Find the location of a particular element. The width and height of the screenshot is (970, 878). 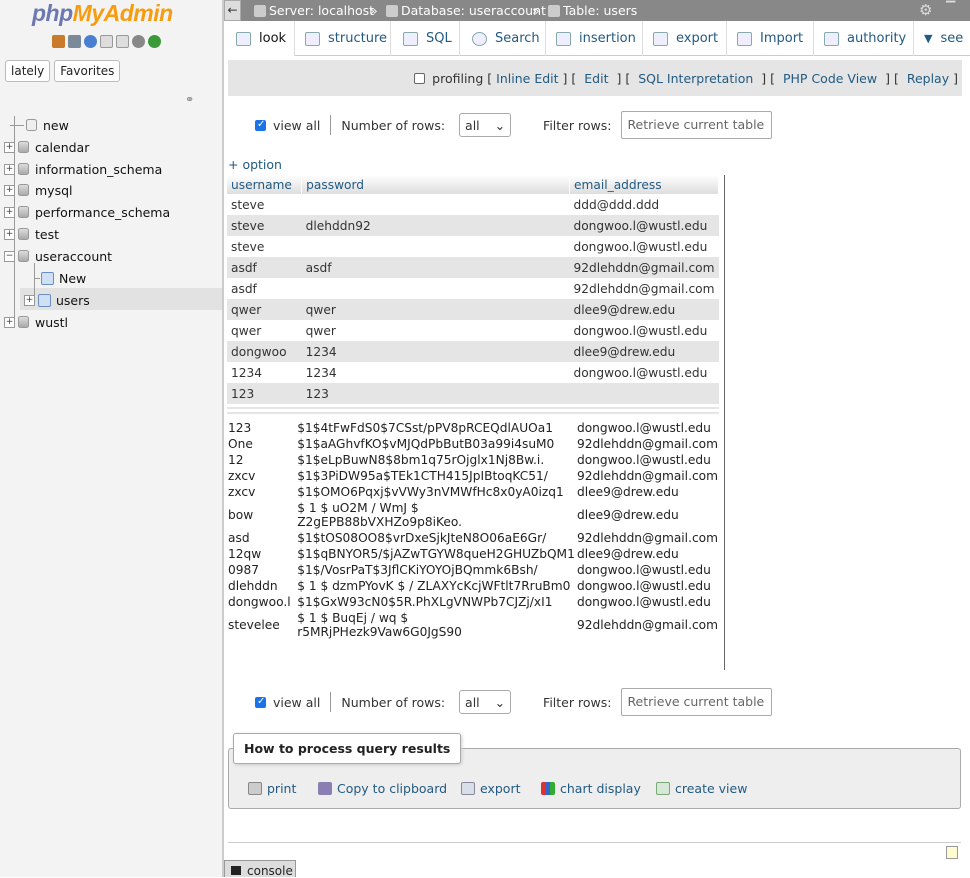

tree-item-wustl: + wustl is located at coordinates (36, 322).